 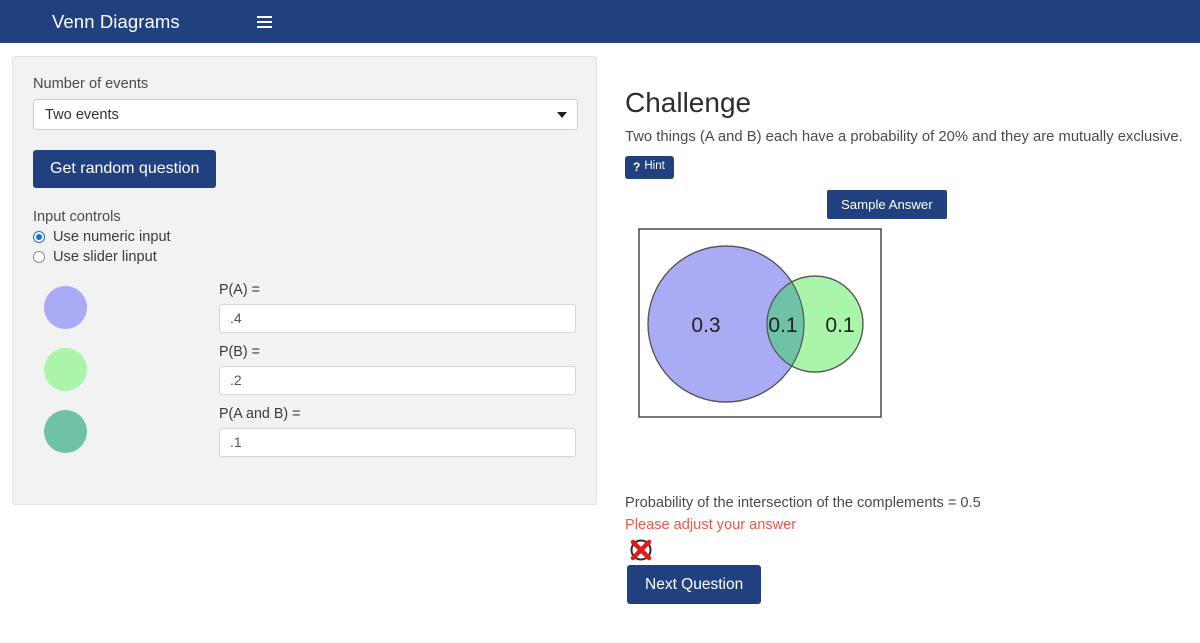 What do you see at coordinates (782, 325) in the screenshot?
I see `venn-label-intersection: 0.1` at bounding box center [782, 325].